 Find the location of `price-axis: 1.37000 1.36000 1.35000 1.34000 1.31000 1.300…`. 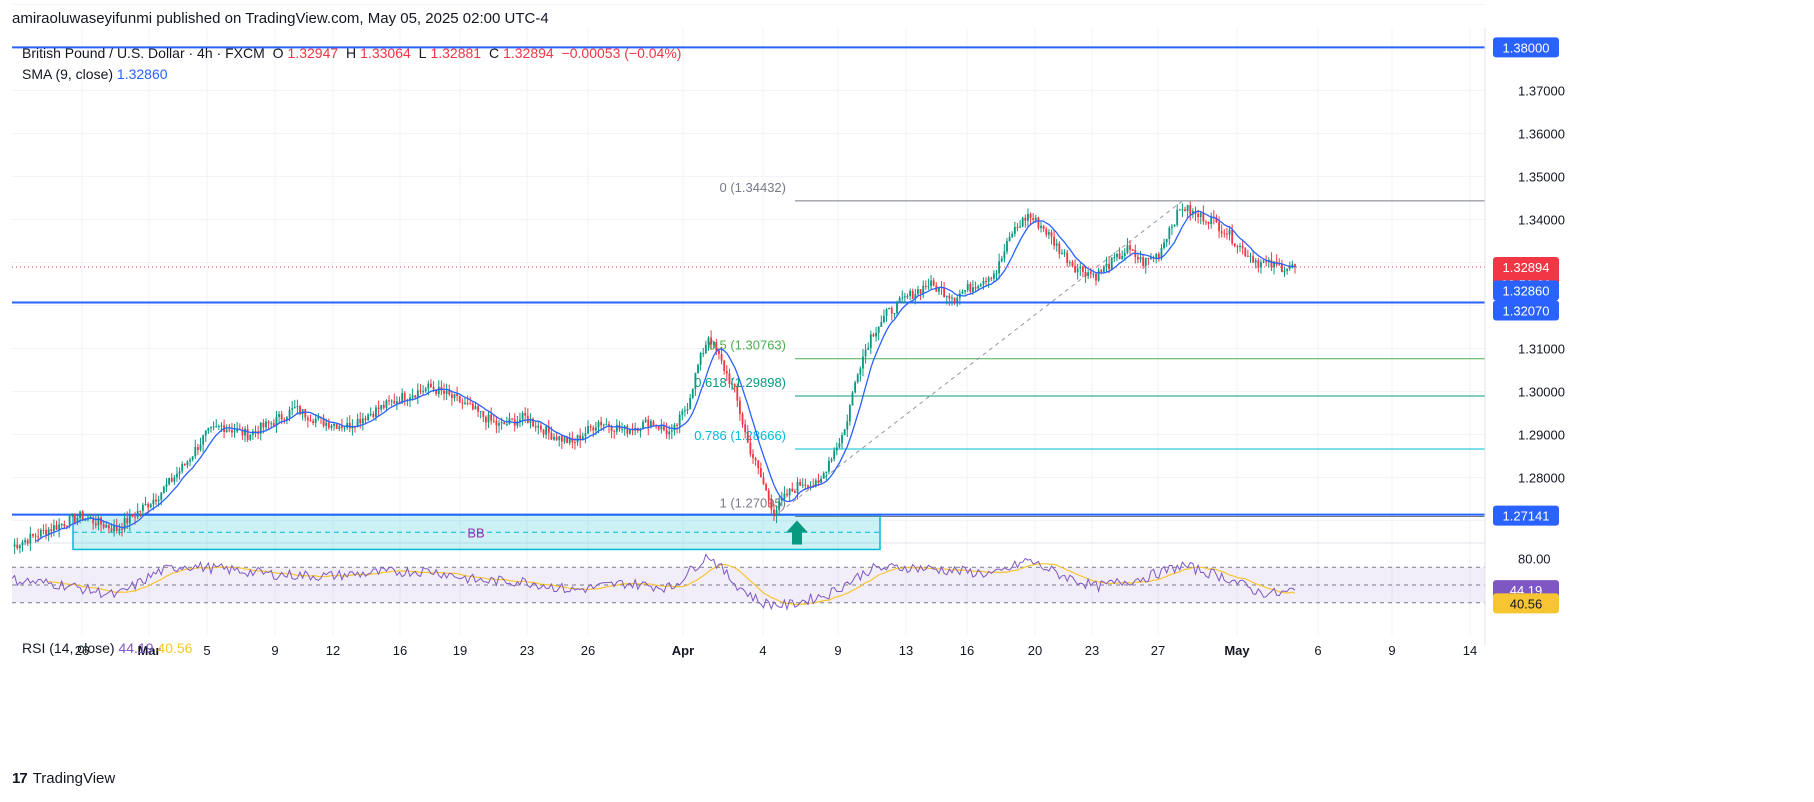

price-axis: 1.37000 1.36000 1.35000 1.34000 1.31000 1.300… is located at coordinates (1524, 336).